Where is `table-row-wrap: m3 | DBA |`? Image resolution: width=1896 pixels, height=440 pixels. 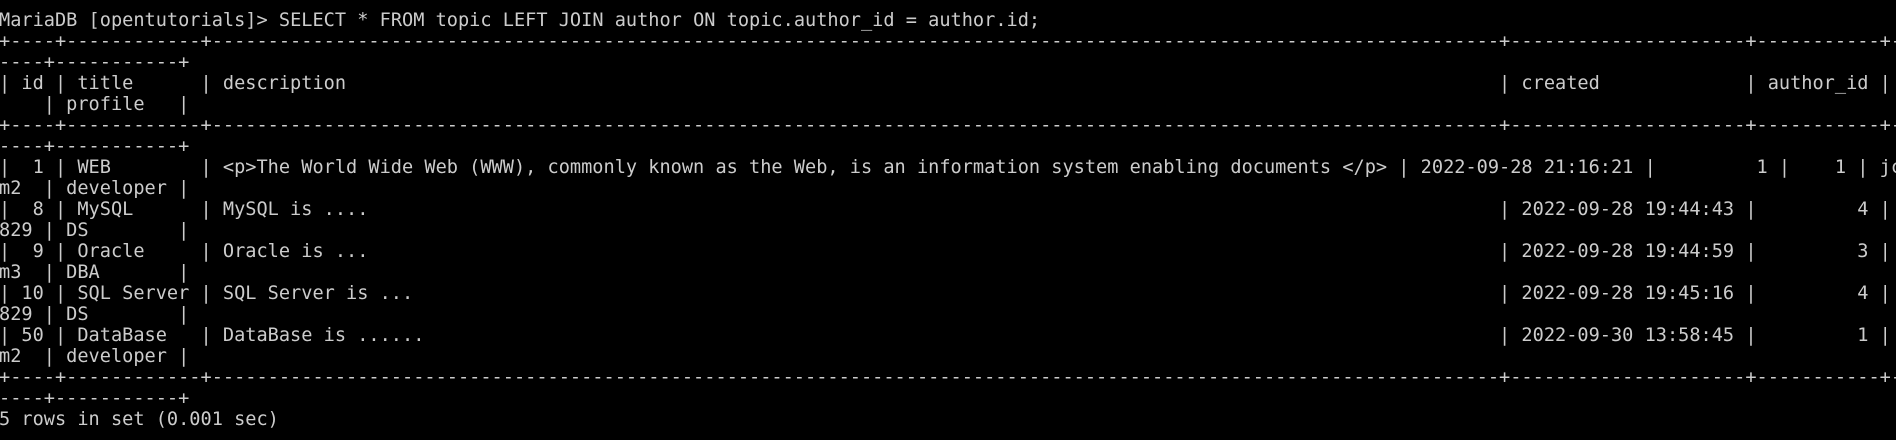
table-row-wrap: m3 | DBA | is located at coordinates (95, 272).